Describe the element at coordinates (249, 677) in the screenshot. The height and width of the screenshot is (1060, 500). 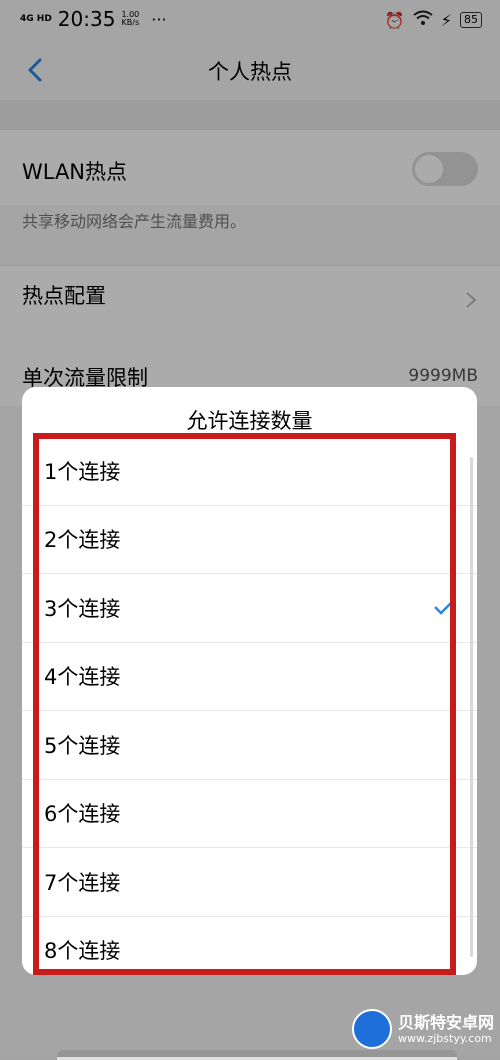
I see `connection-option: 4个连接` at that location.